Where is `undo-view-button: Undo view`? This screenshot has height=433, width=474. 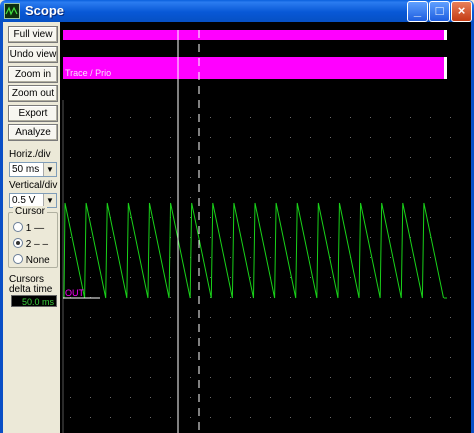
undo-view-button: Undo view is located at coordinates (33, 54).